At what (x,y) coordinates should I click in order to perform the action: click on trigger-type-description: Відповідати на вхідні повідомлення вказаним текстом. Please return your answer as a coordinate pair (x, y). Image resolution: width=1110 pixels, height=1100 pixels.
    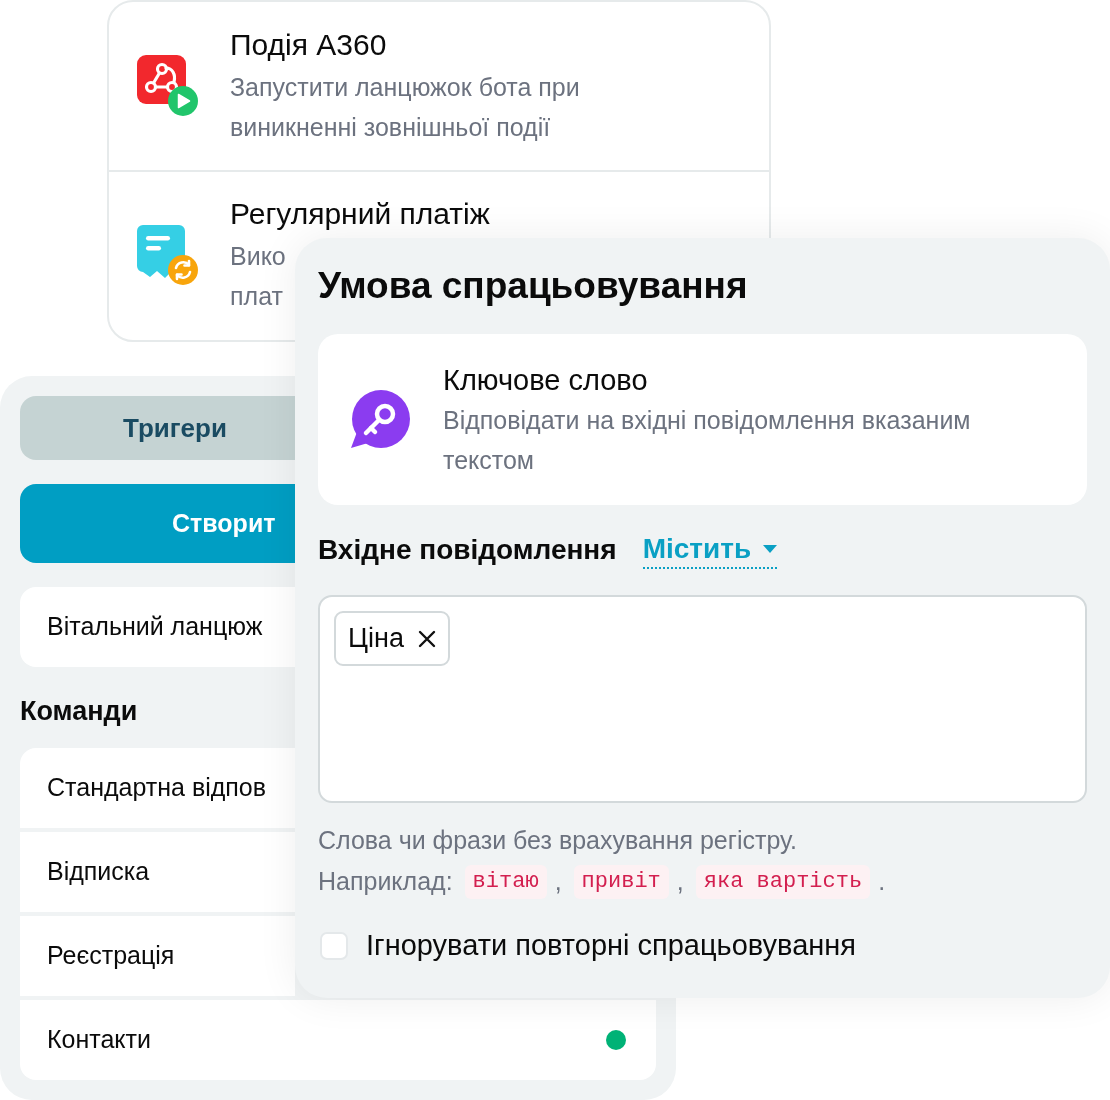
    Looking at the image, I should click on (707, 440).